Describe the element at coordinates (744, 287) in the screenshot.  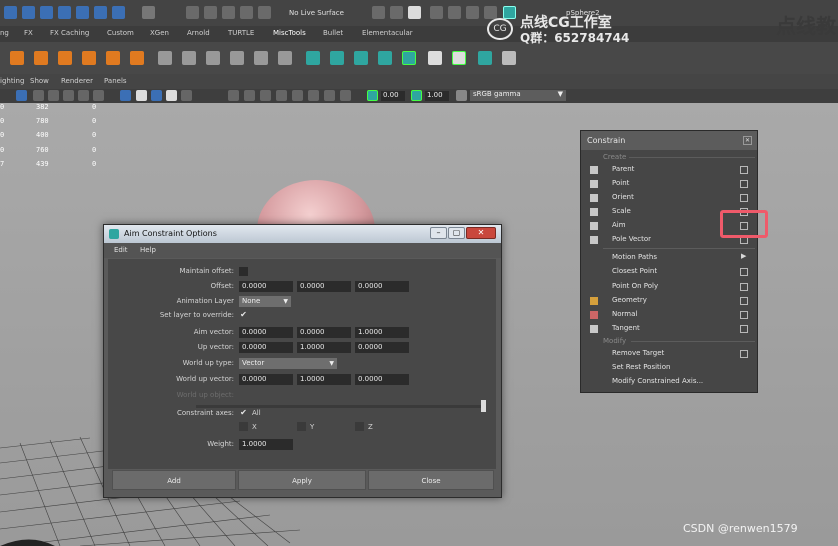
I see `point-on-poly-options-box` at that location.